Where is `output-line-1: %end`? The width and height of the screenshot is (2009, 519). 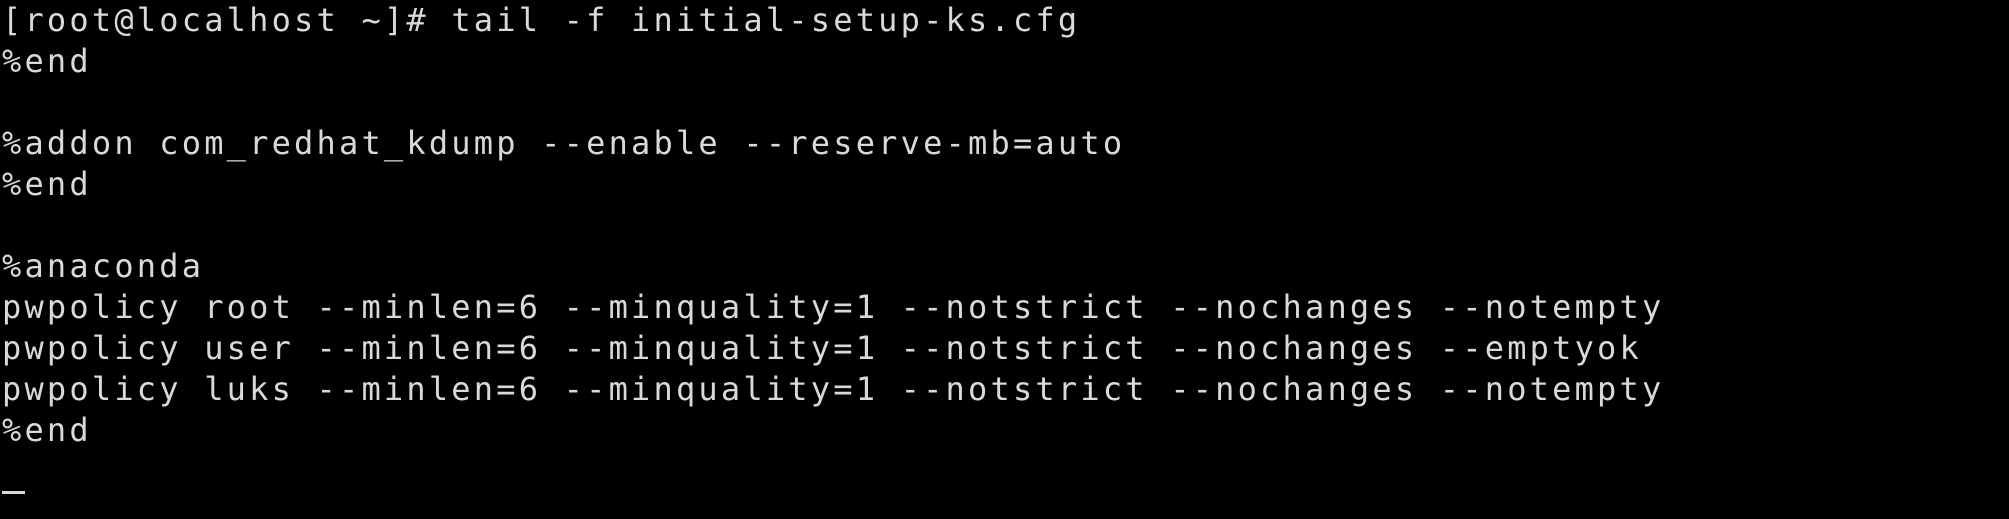
output-line-1: %end is located at coordinates (47, 61).